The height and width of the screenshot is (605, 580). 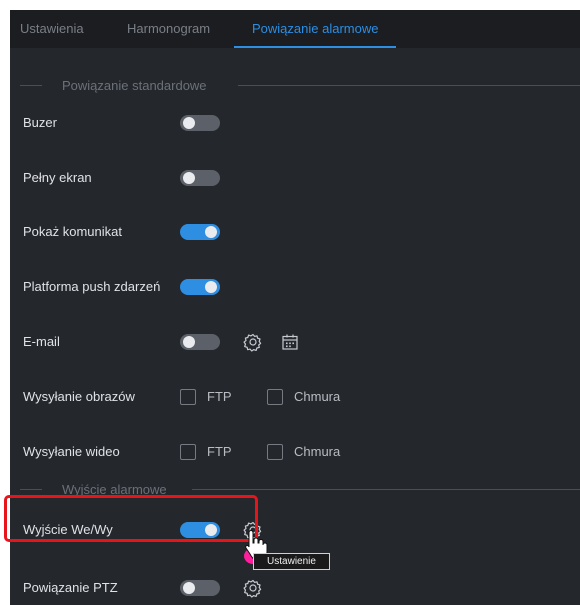 I want to click on fullscreen-toggle, so click(x=200, y=178).